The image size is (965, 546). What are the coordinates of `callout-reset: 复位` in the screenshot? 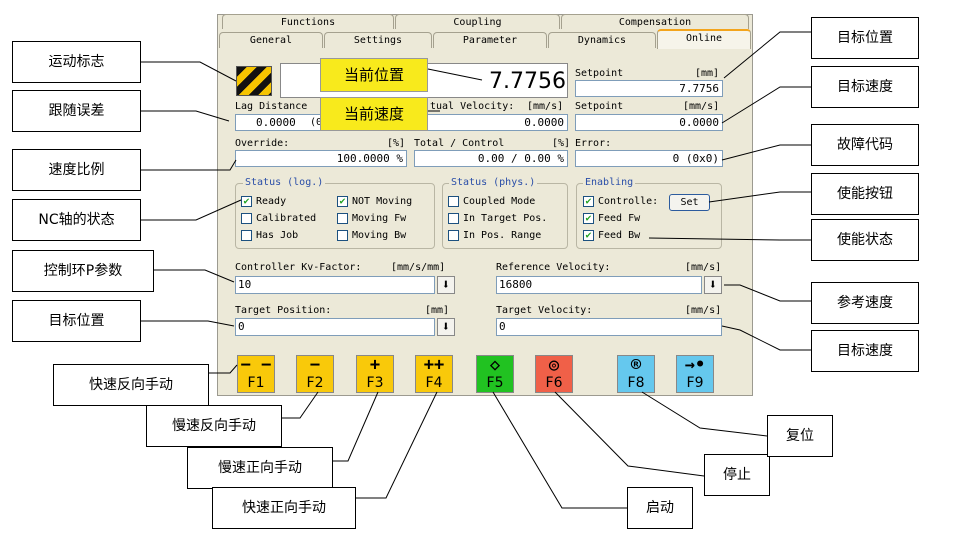 It's located at (800, 436).